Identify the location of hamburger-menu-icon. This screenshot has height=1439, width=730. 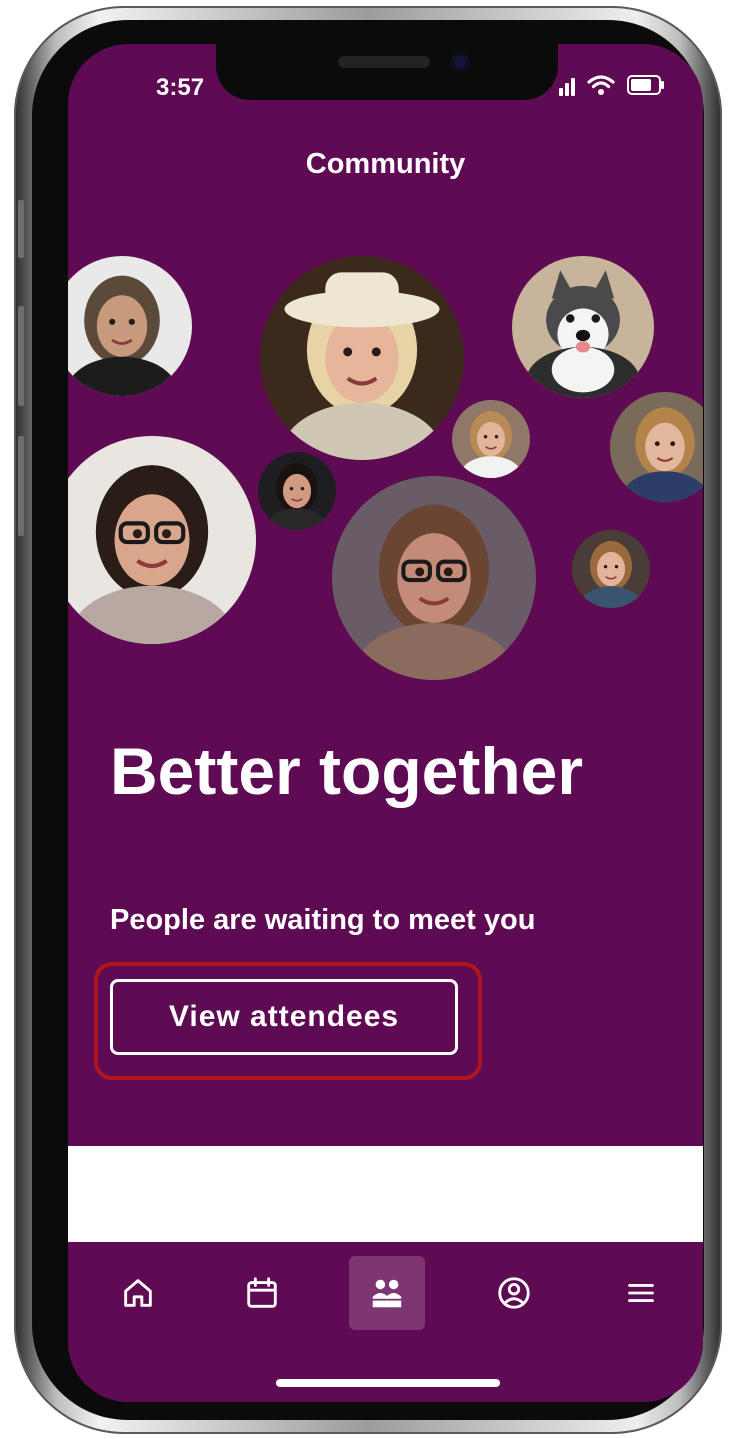
(641, 1293).